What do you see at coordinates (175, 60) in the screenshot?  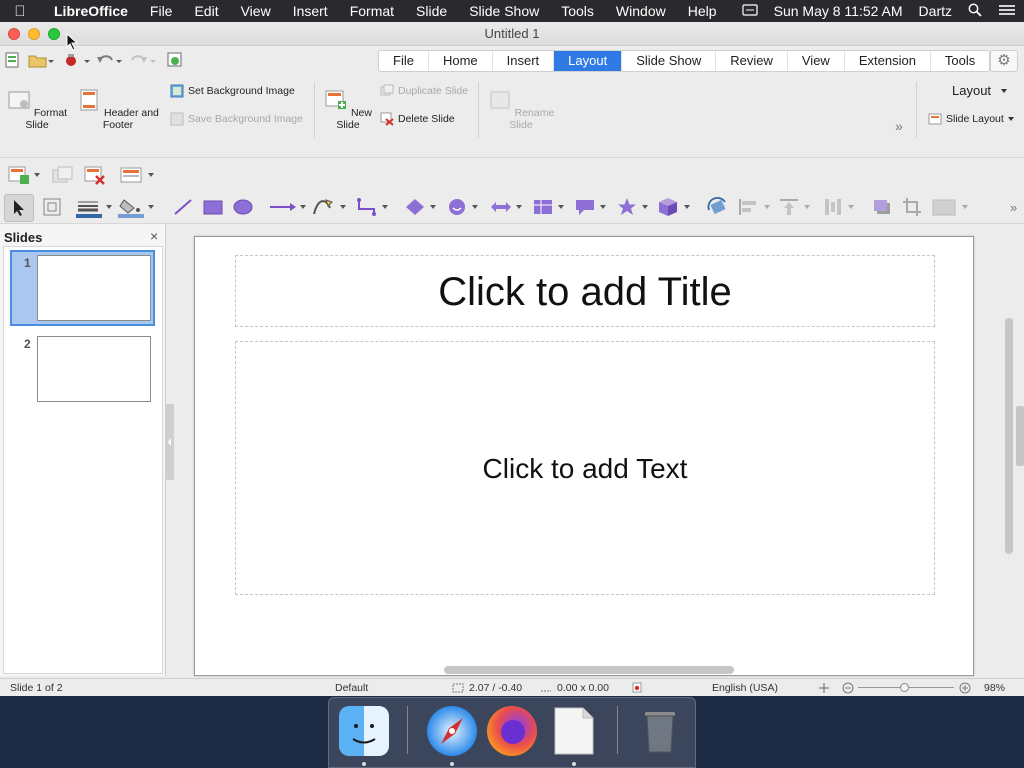 I see `print-preview-icon` at bounding box center [175, 60].